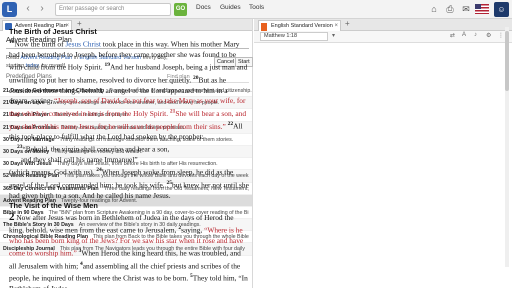 The image size is (512, 288). What do you see at coordinates (383, 25) in the screenshot?
I see `right-tabstrip: English Standard Version × +` at bounding box center [383, 25].